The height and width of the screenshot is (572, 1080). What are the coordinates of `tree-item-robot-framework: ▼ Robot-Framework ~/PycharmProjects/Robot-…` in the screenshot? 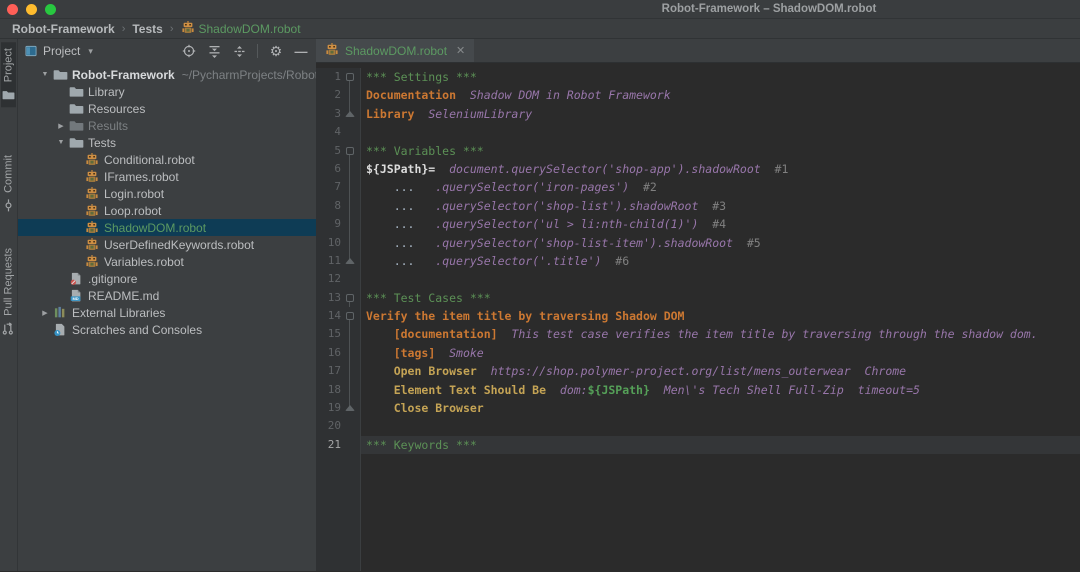 It's located at (167, 74).